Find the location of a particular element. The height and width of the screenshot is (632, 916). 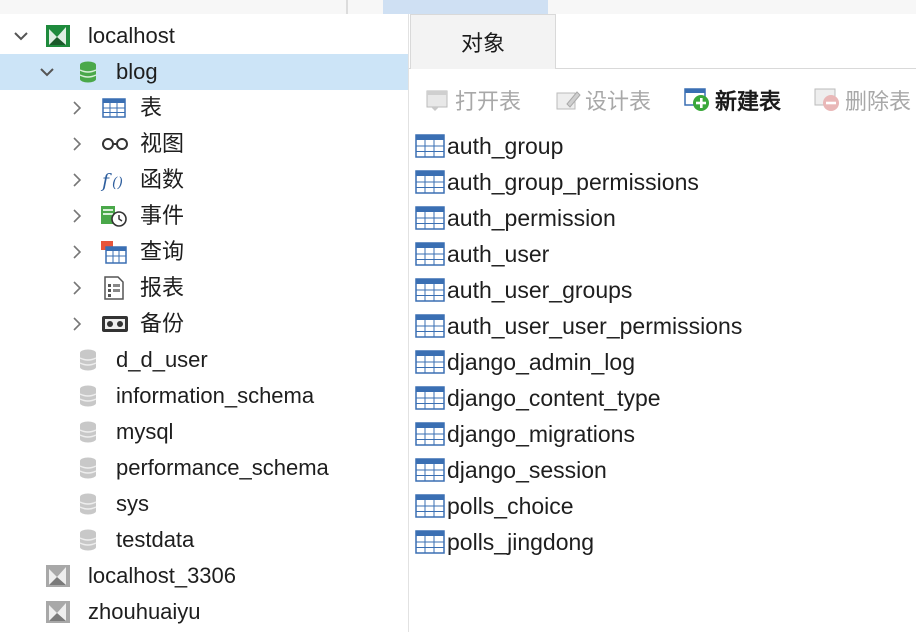

table-name: polls_jingdong is located at coordinates (521, 541).